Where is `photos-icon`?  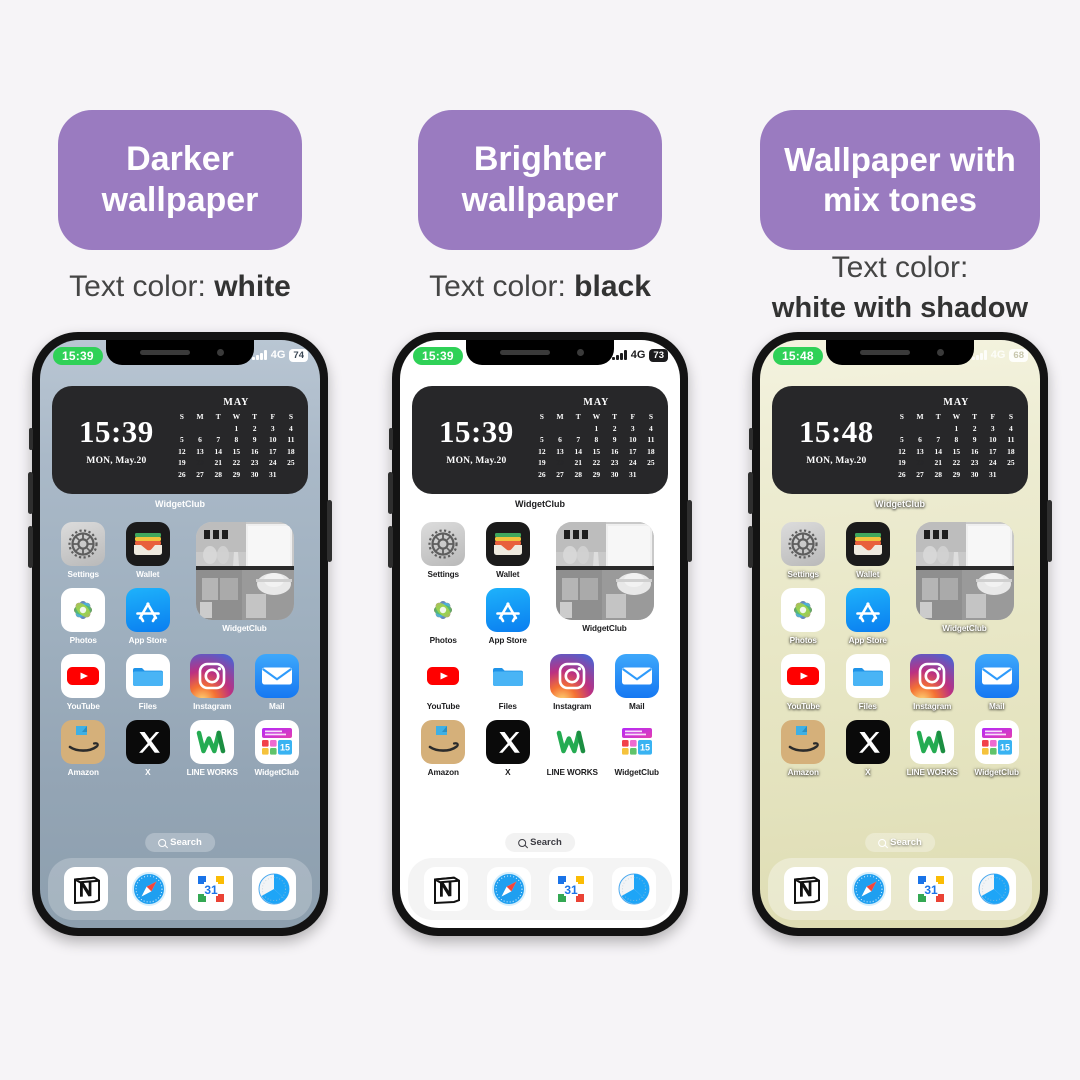
photos-icon is located at coordinates (443, 610).